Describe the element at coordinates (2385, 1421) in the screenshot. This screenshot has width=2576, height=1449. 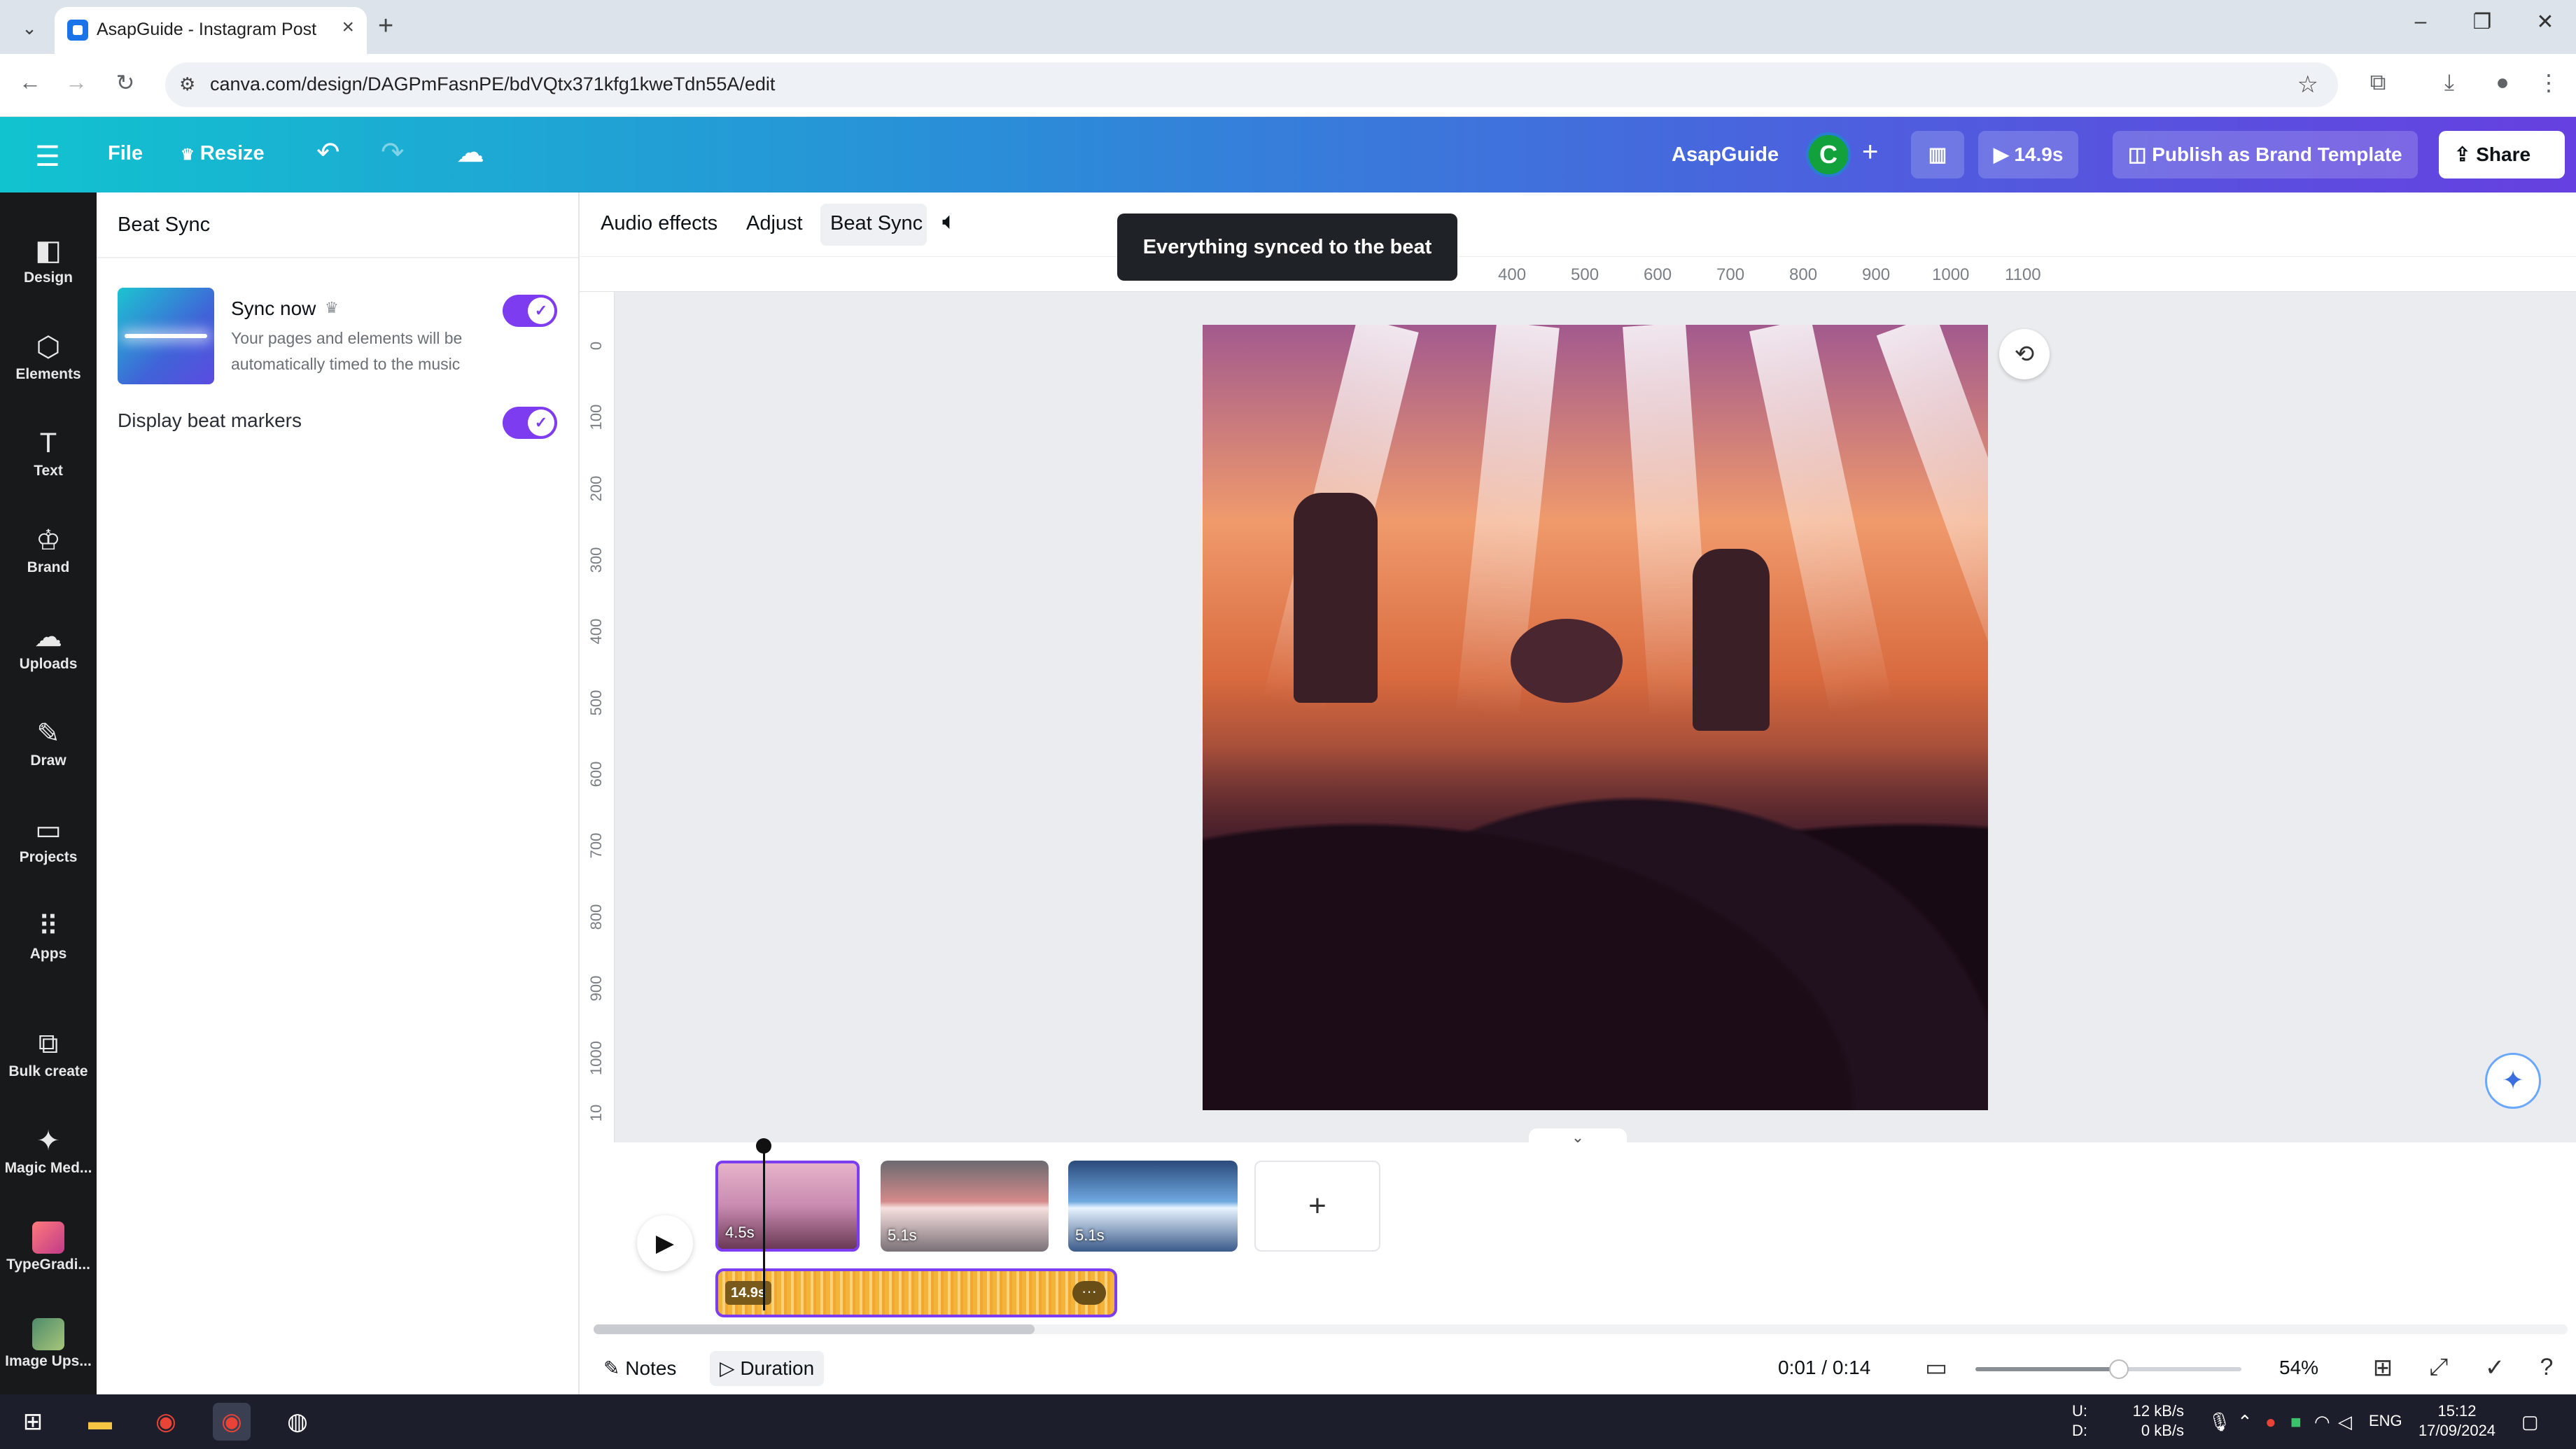
I see `input-language: ENG` at that location.